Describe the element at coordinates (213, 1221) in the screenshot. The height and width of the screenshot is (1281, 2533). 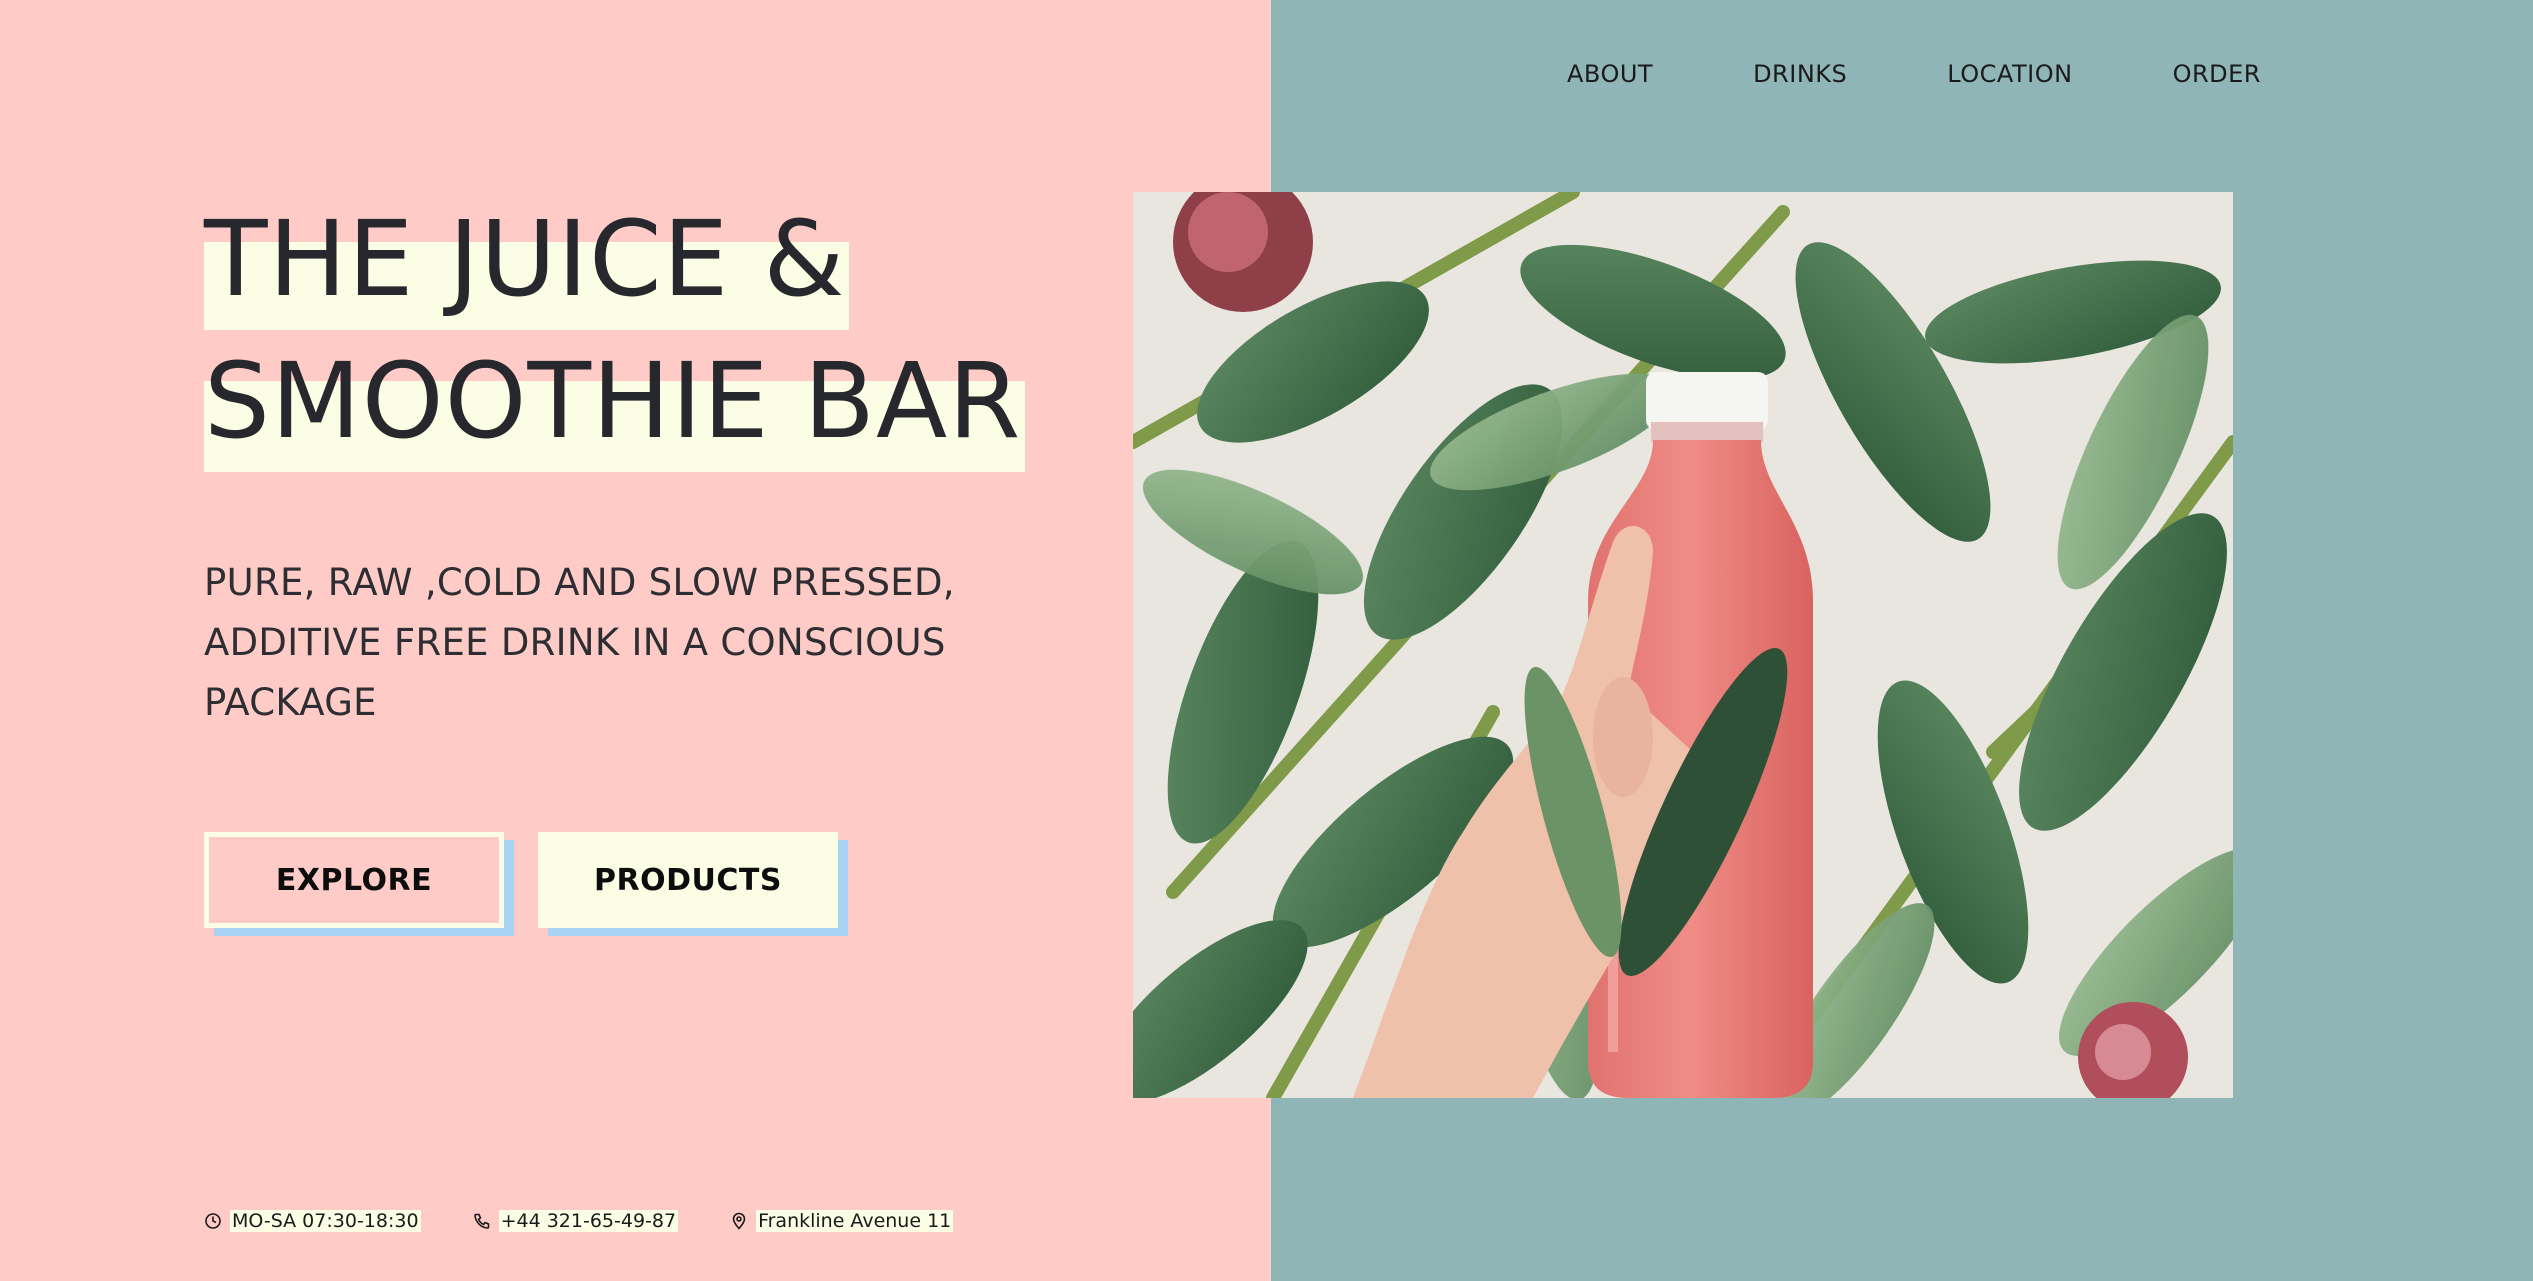
I see `clock-icon` at that location.